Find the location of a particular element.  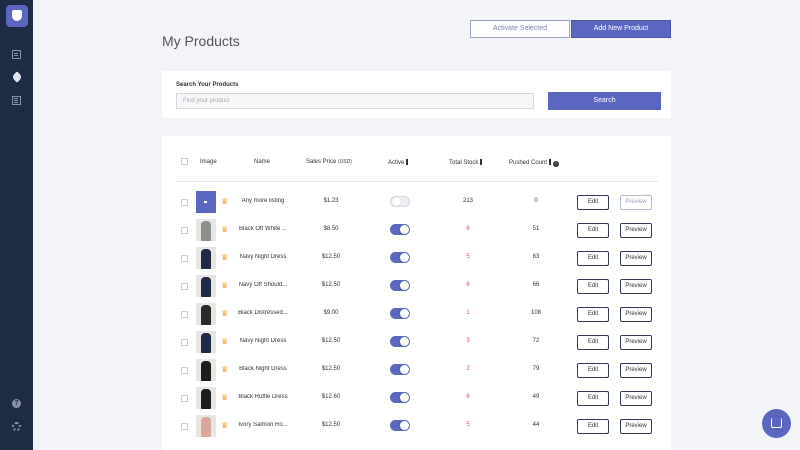

table-row: ♛ Black Night Dress $12.50 2 79 Edit Preview is located at coordinates (416, 370).